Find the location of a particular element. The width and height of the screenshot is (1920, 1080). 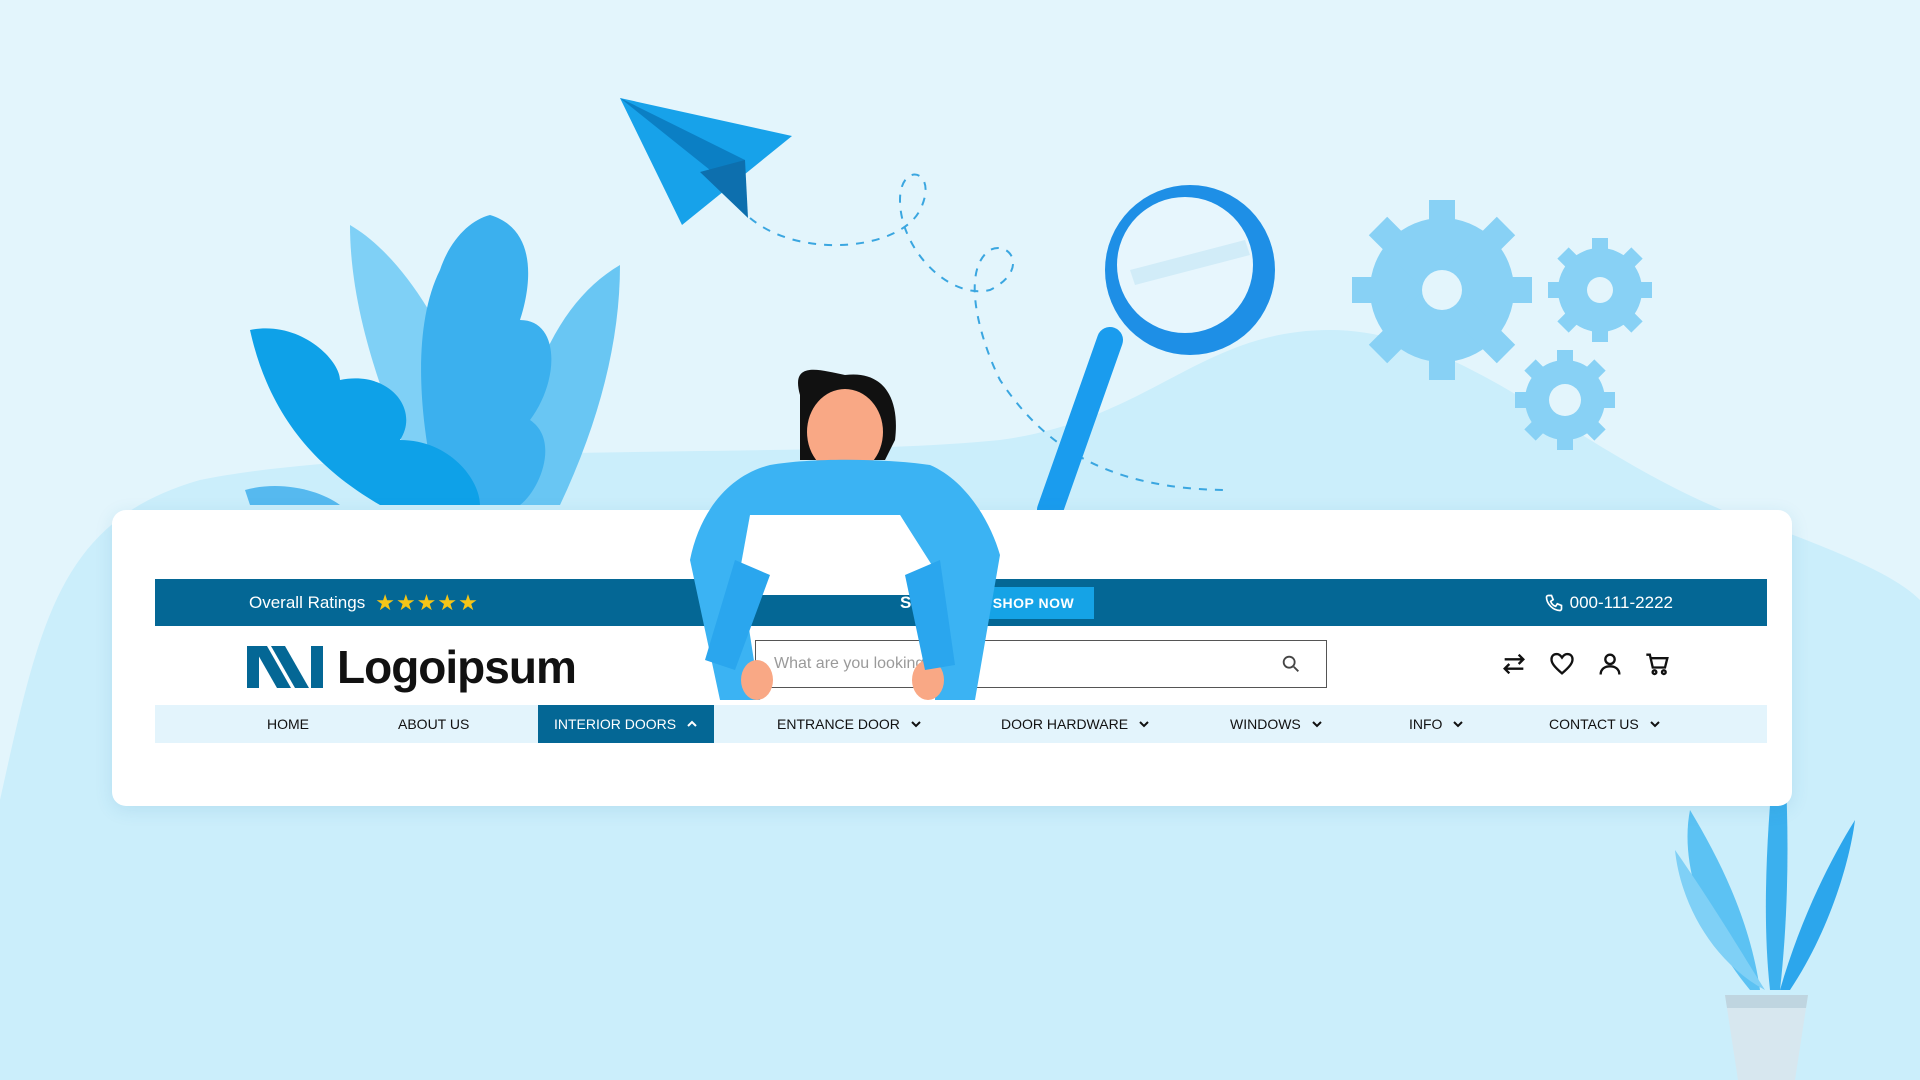

ratings-block: Overall Ratings ★★★★★ is located at coordinates (364, 602).